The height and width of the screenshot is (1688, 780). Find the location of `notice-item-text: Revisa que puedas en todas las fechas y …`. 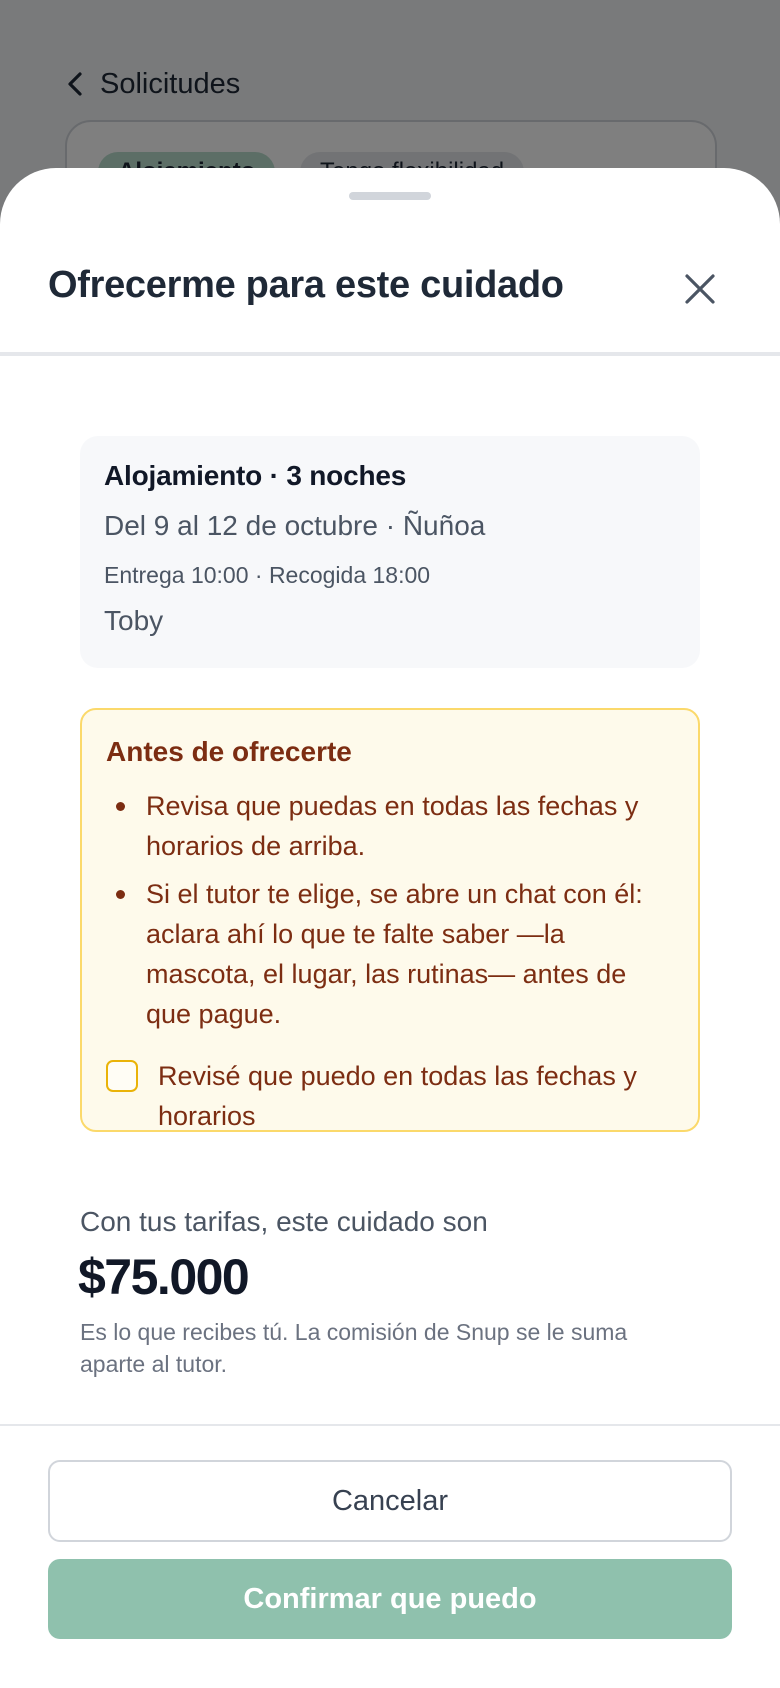

notice-item-text: Revisa que puedas en todas las fechas y … is located at coordinates (392, 826).